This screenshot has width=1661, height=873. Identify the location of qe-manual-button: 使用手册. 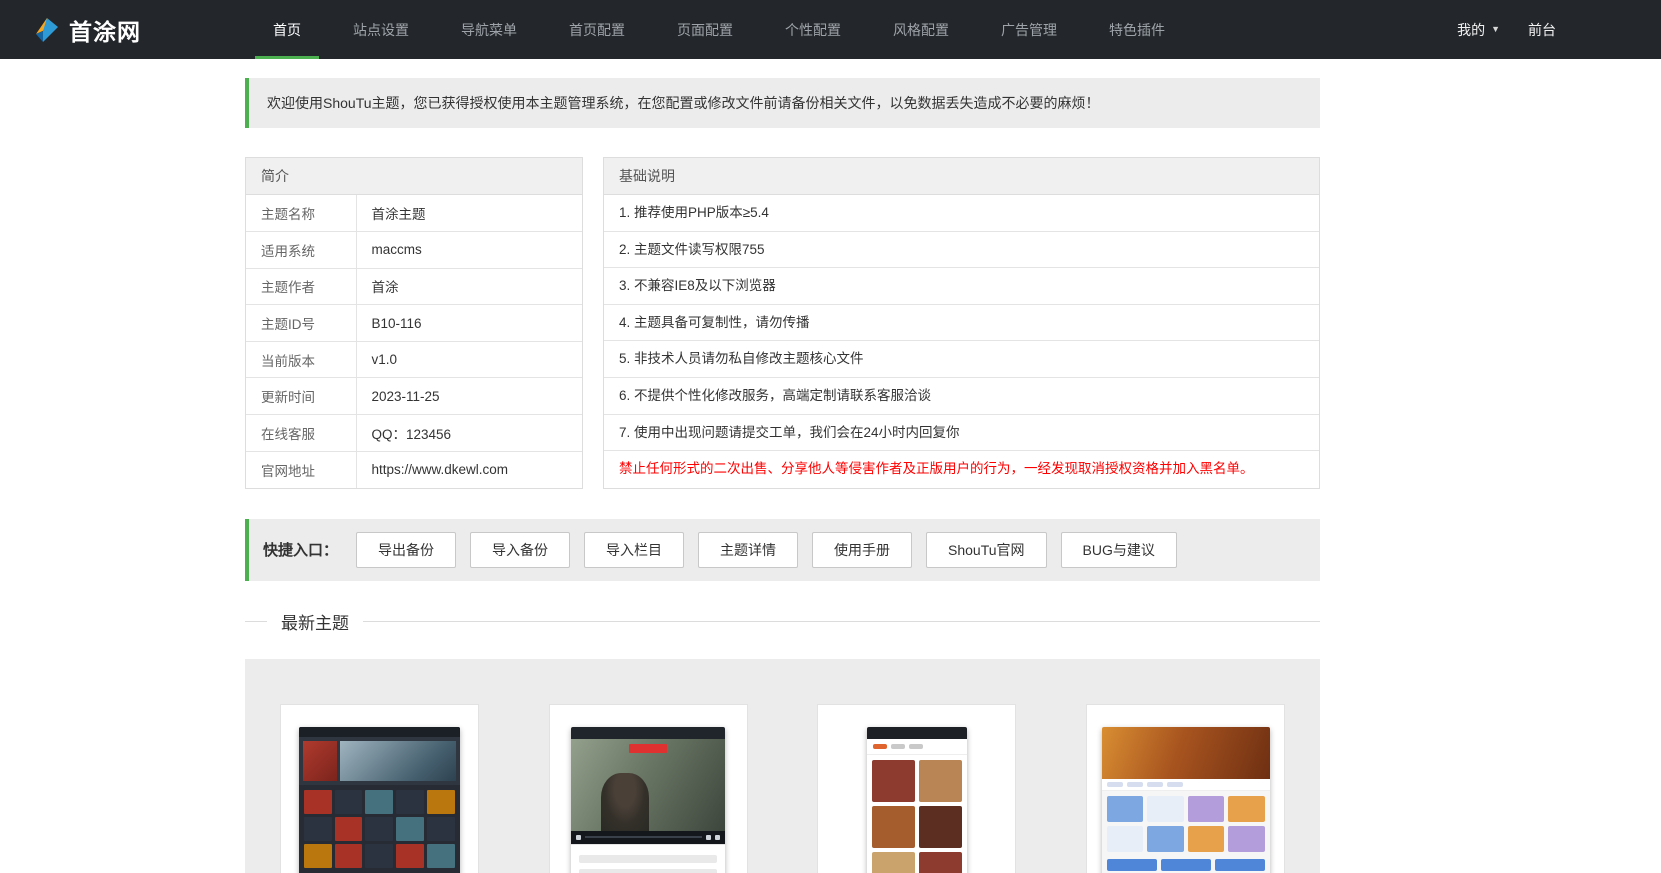
(862, 549).